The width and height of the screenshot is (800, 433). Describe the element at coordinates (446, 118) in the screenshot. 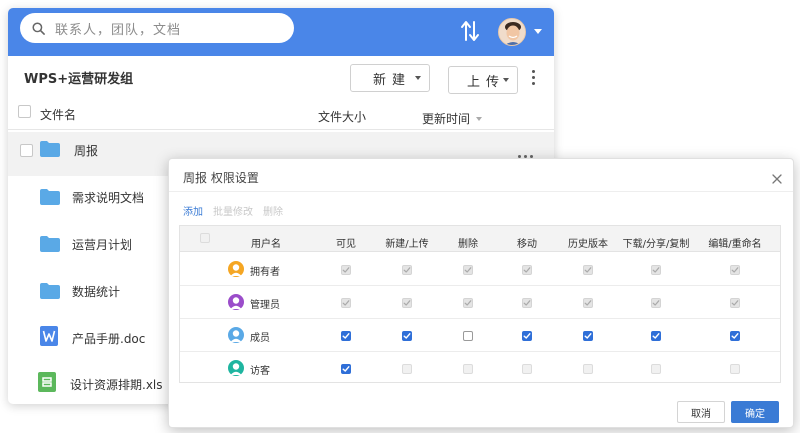

I see `column-updated: 更新时间` at that location.